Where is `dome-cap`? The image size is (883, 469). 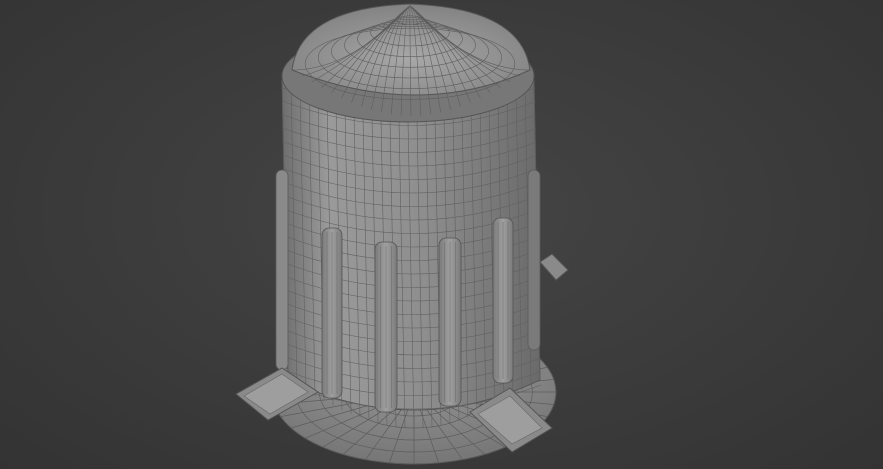
dome-cap is located at coordinates (408, 63).